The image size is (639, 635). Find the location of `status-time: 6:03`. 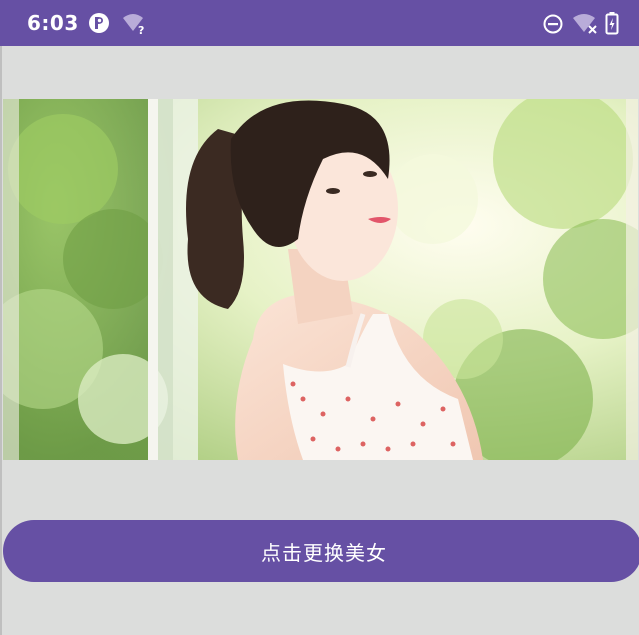

status-time: 6:03 is located at coordinates (53, 23).